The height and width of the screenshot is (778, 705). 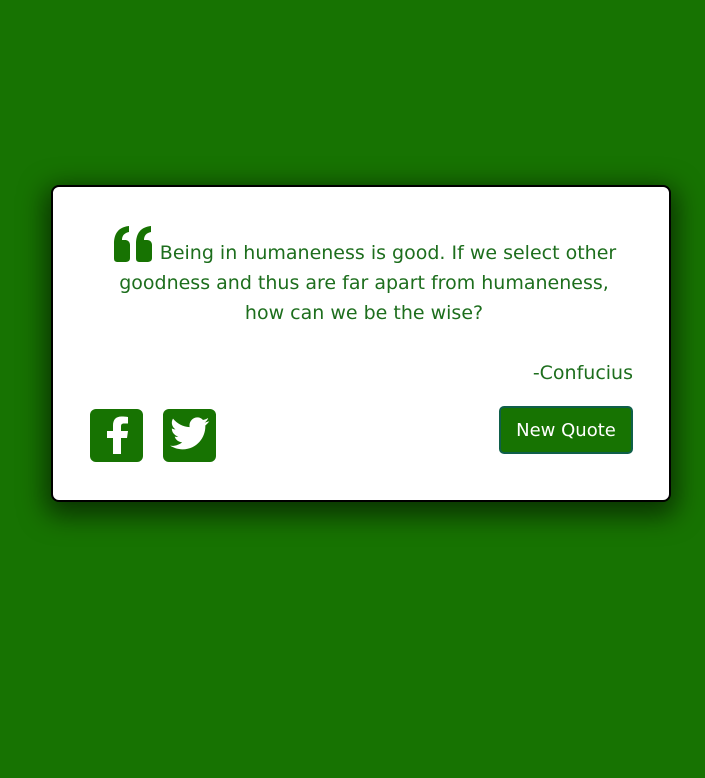 I want to click on twitter-icon, so click(x=189, y=435).